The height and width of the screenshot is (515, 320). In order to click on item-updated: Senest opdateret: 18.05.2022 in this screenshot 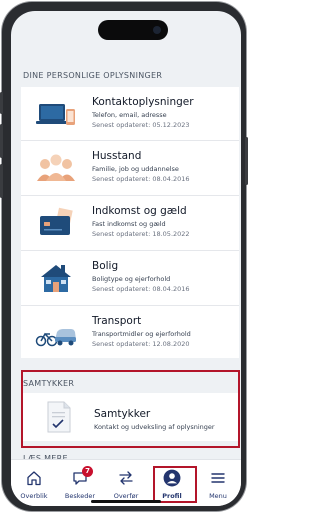, I will do `click(141, 234)`.